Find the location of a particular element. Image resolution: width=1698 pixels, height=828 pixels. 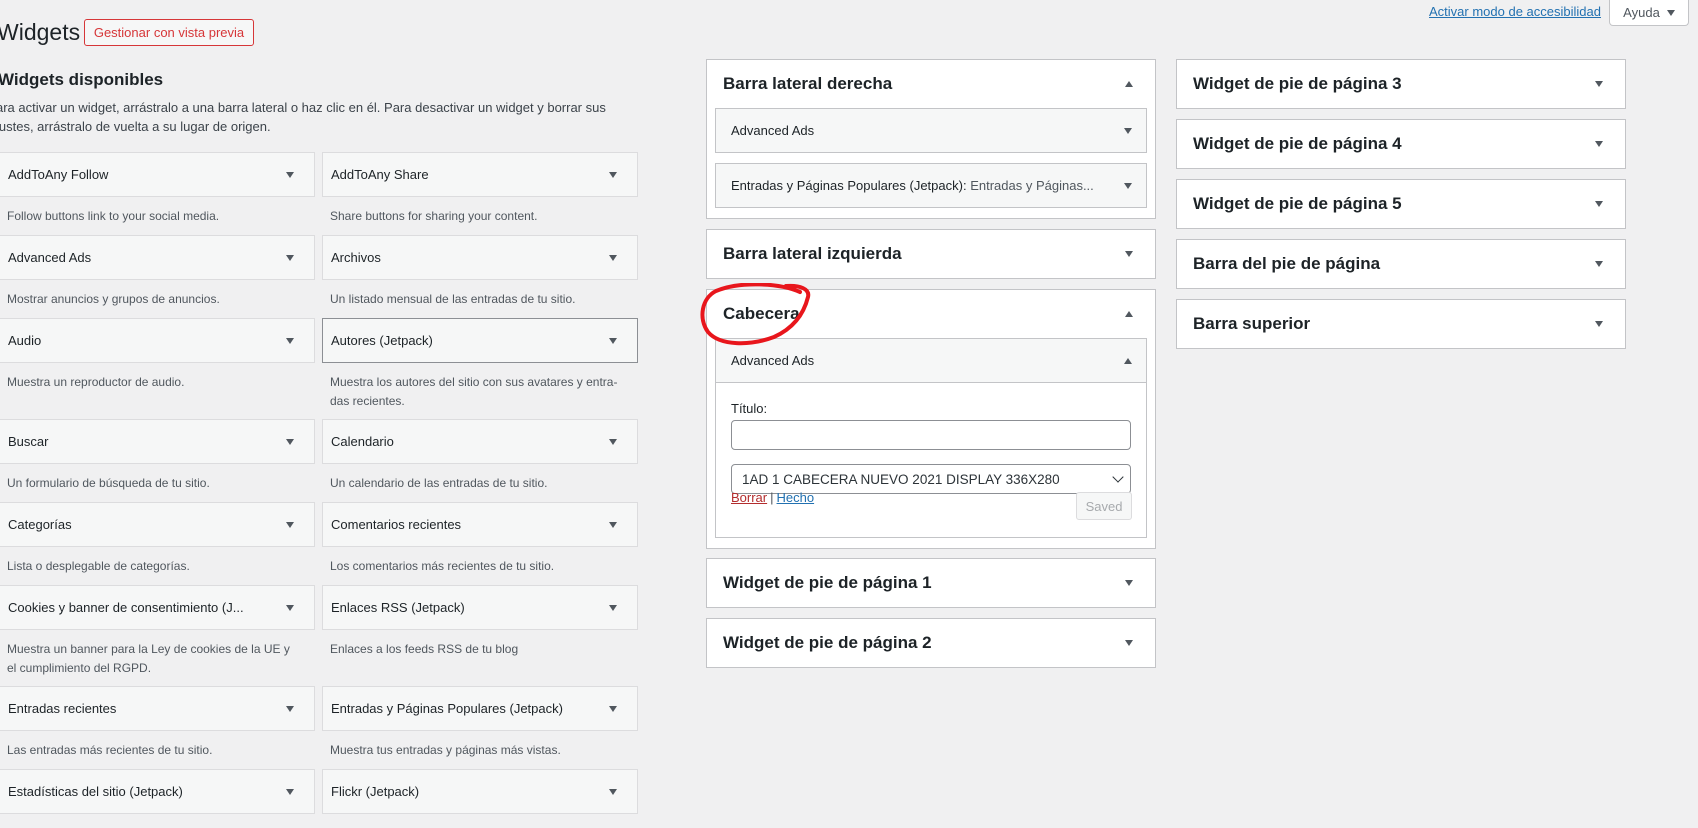

widget-description: Muestra un reproductor de audio. is located at coordinates (96, 382).